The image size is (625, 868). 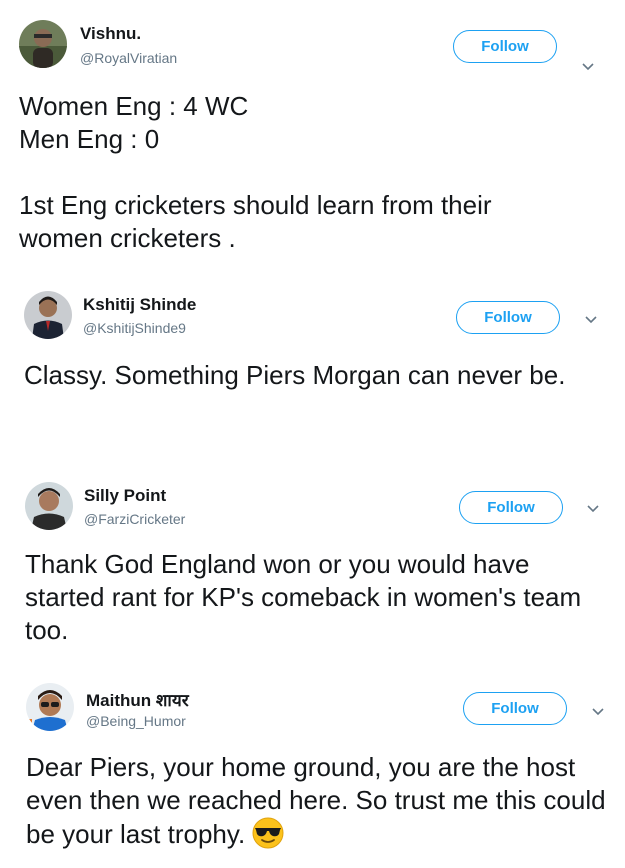 What do you see at coordinates (125, 496) in the screenshot?
I see `display-name: Silly Point` at bounding box center [125, 496].